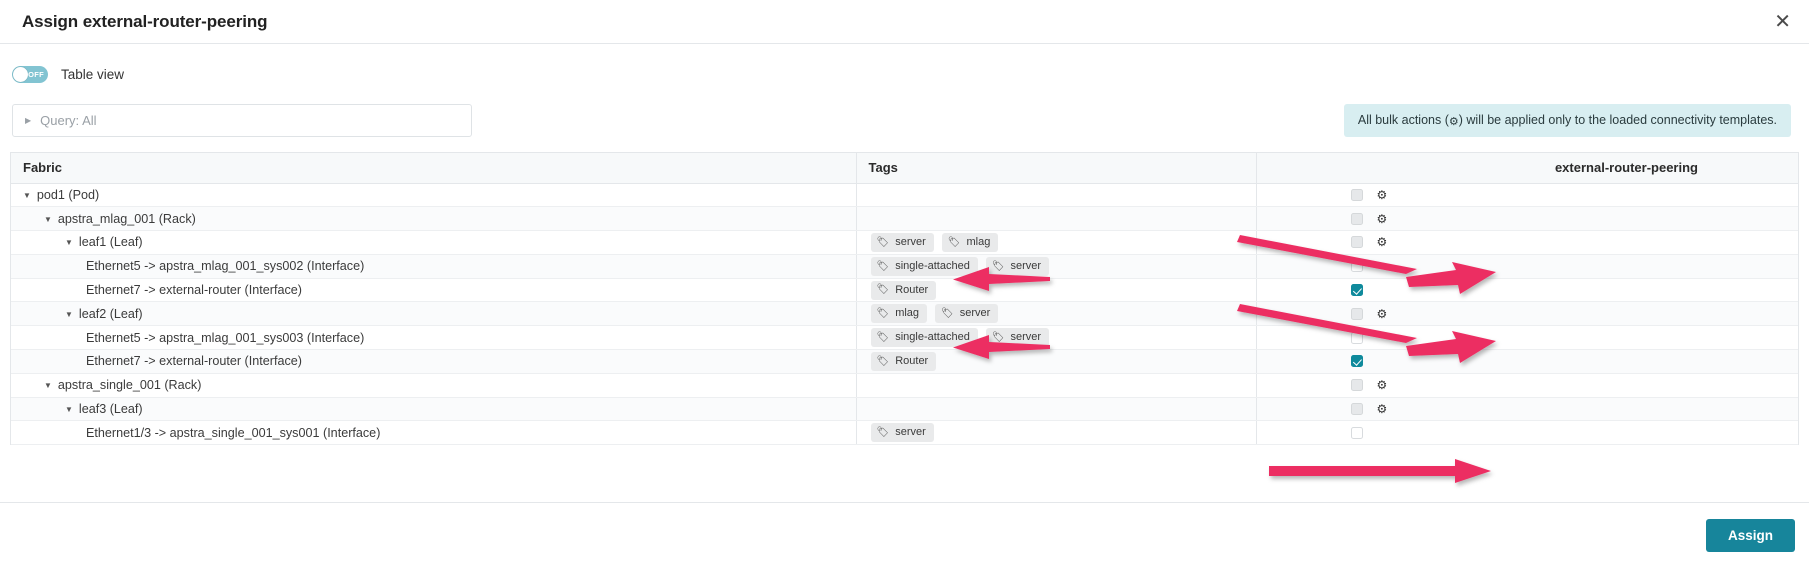 The image size is (1809, 568). I want to click on tag-pill: 🏷 single-attached, so click(924, 266).